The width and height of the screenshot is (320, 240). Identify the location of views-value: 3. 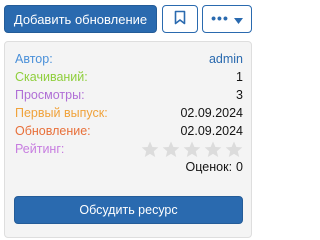
(239, 95).